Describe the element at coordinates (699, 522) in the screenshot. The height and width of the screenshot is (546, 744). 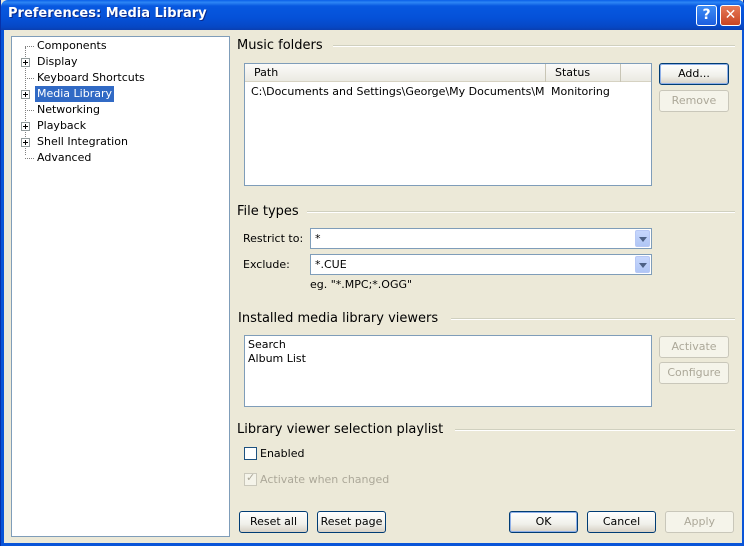
I see `apply-button: Apply` at that location.